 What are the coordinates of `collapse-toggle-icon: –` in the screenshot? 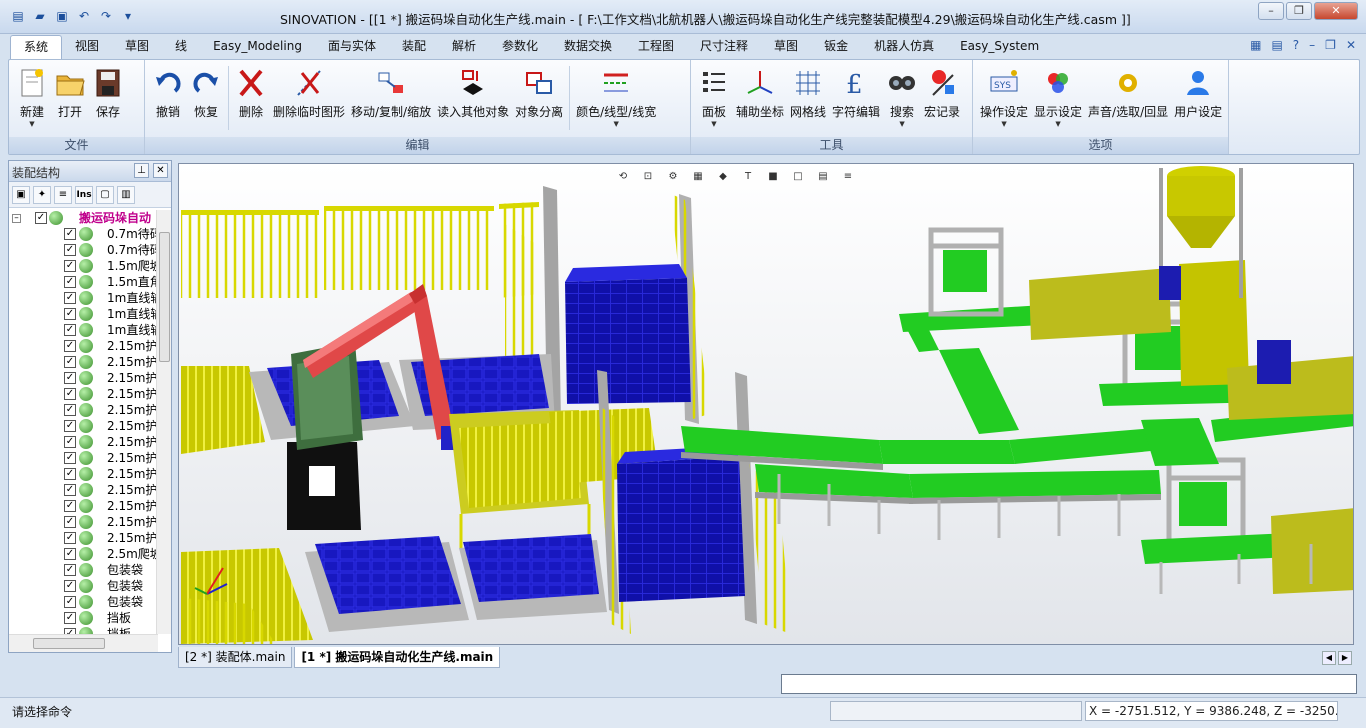 It's located at (16, 218).